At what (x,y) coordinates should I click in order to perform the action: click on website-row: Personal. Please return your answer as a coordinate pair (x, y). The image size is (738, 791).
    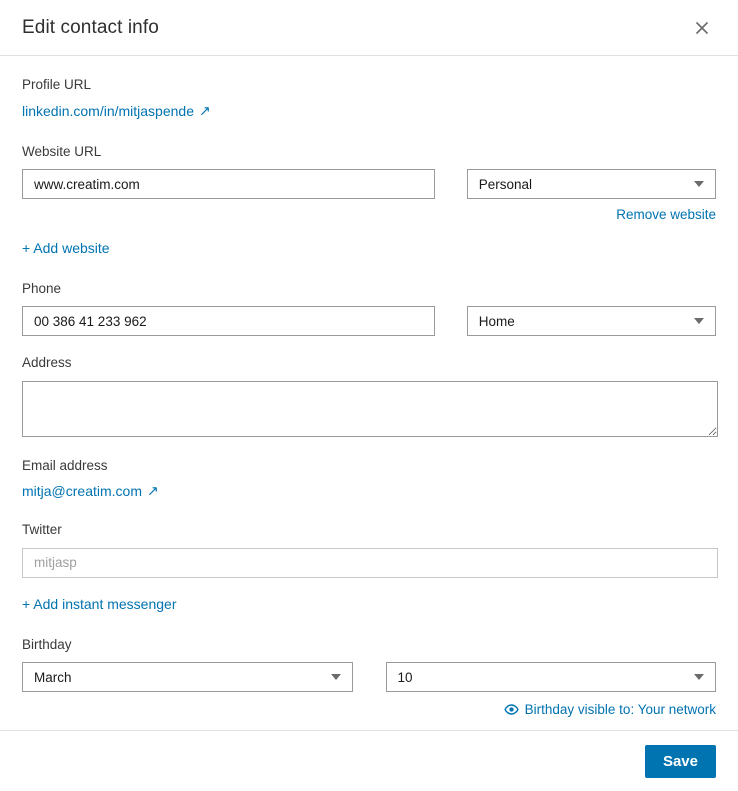
    Looking at the image, I should click on (369, 184).